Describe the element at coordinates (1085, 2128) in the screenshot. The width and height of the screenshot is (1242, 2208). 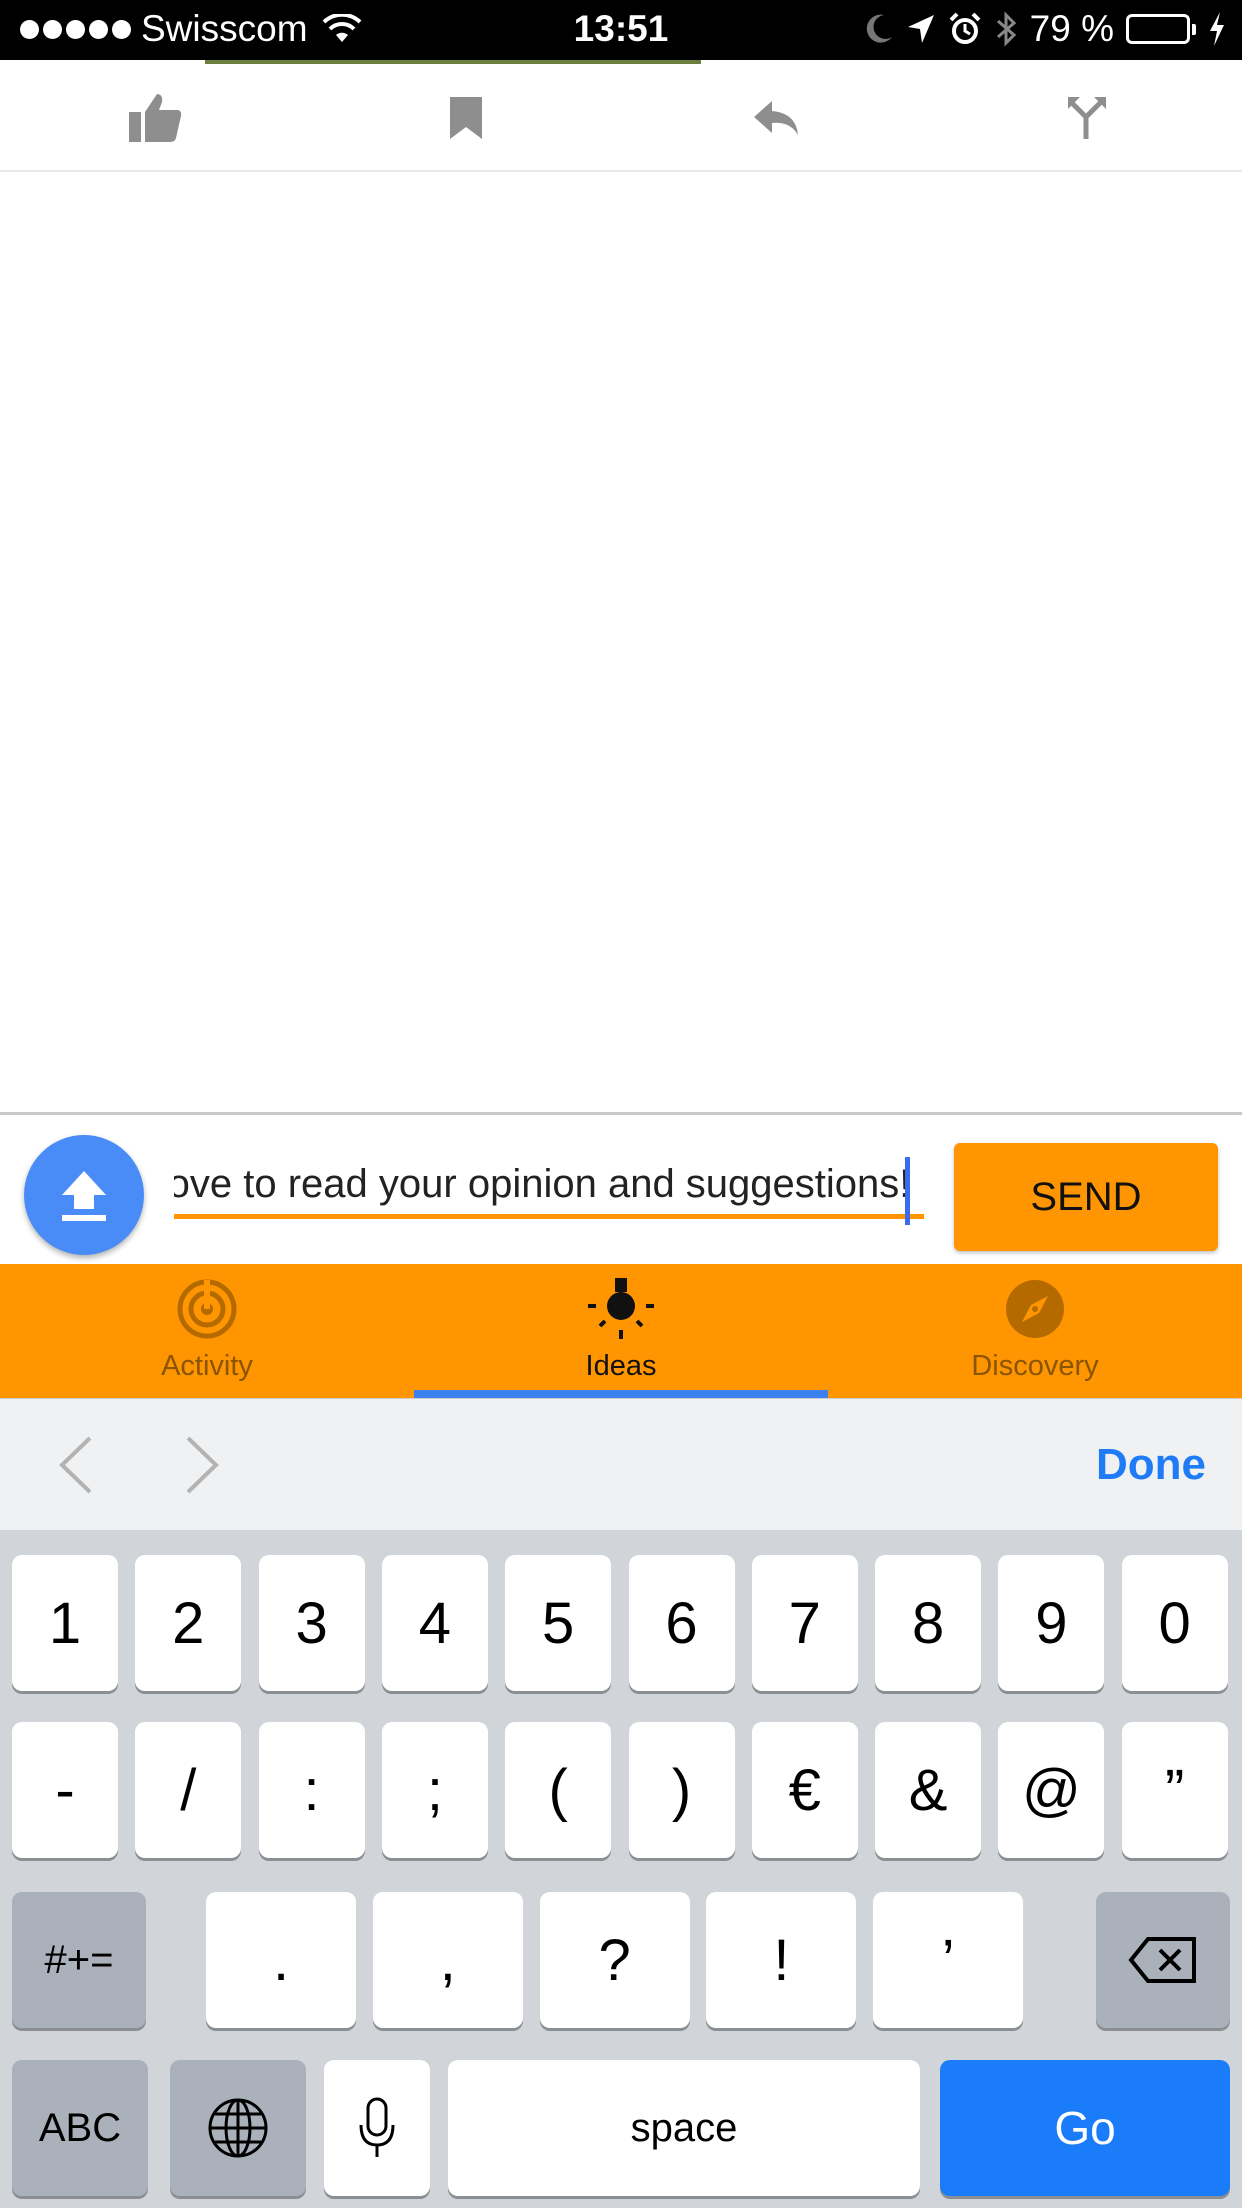
I see `go-key: Go` at that location.